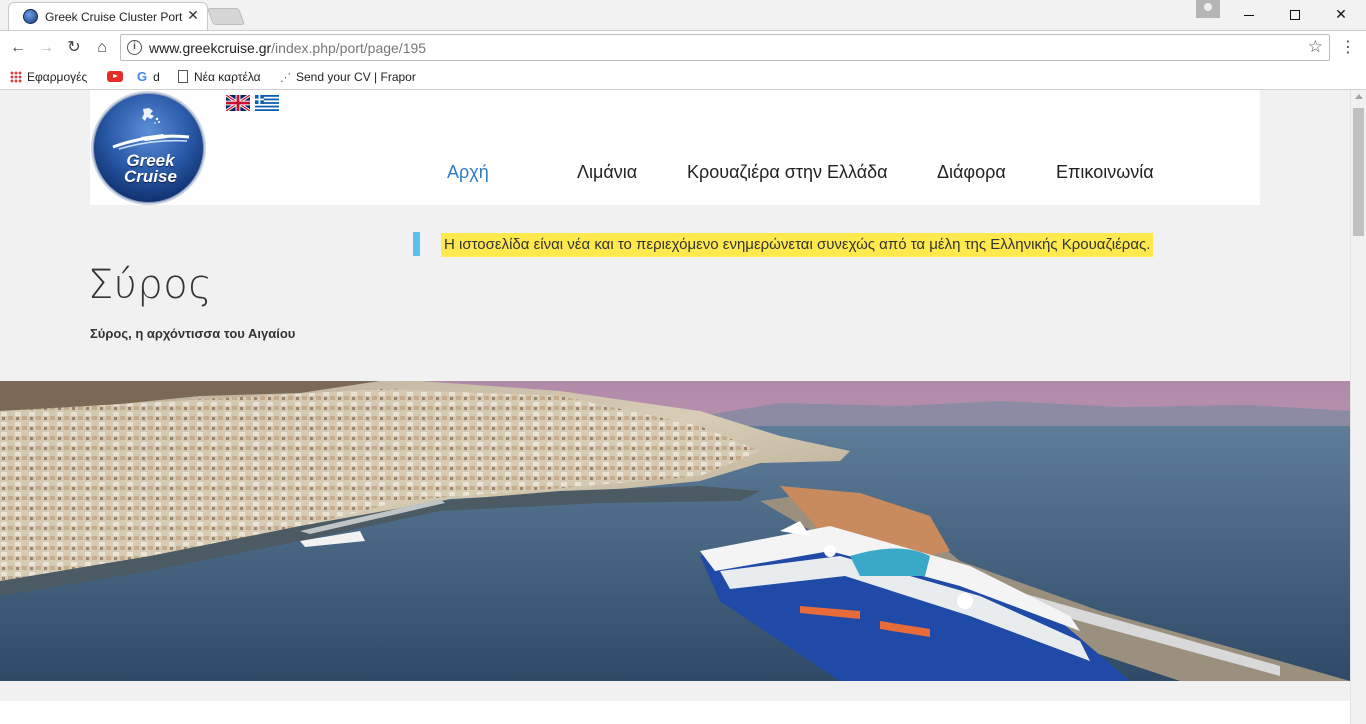 This screenshot has height=724, width=1366. I want to click on bookmark-label: Send your CV | Frapor, so click(356, 77).